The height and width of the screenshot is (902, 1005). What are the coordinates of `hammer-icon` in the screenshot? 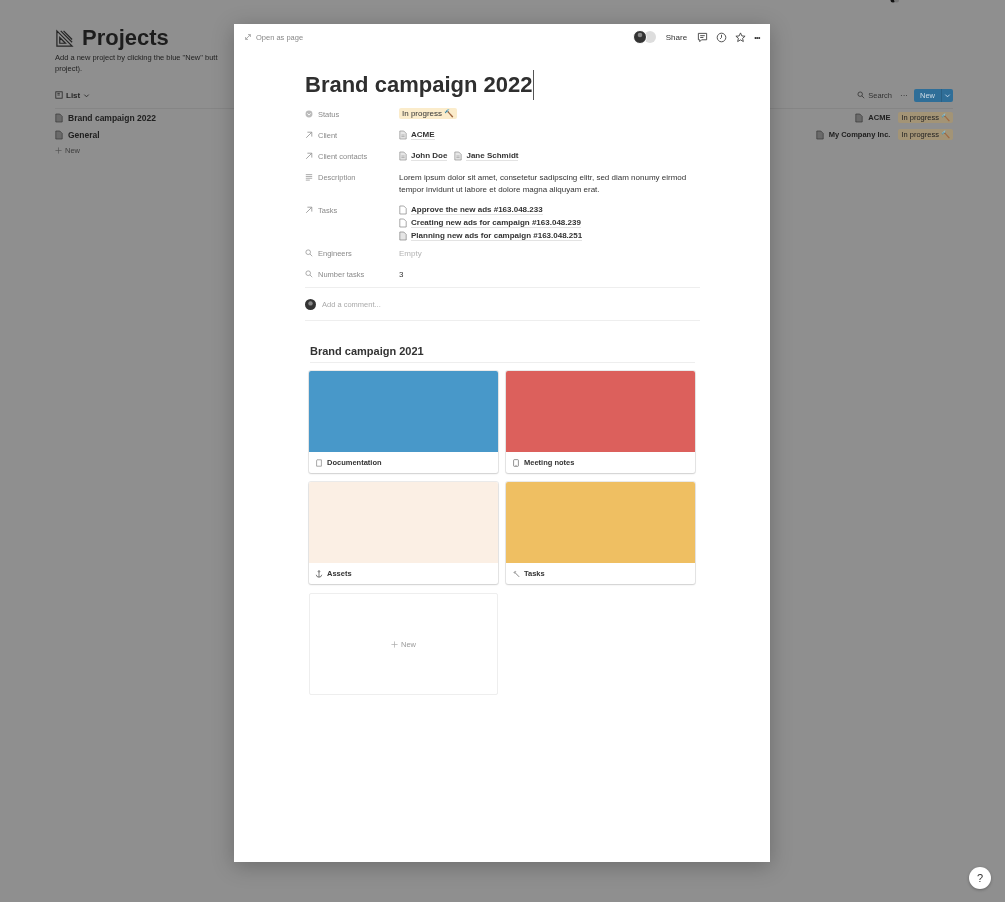 It's located at (516, 573).